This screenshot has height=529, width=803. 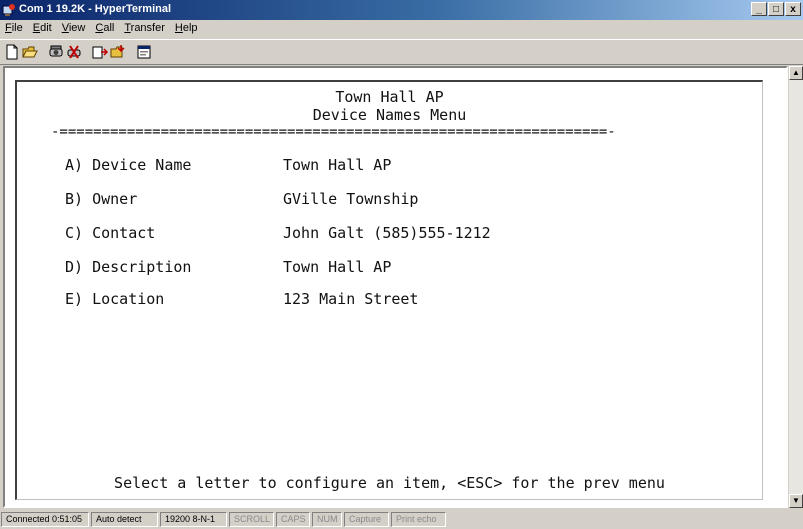 I want to click on status-detect: Auto detect, so click(x=124, y=519).